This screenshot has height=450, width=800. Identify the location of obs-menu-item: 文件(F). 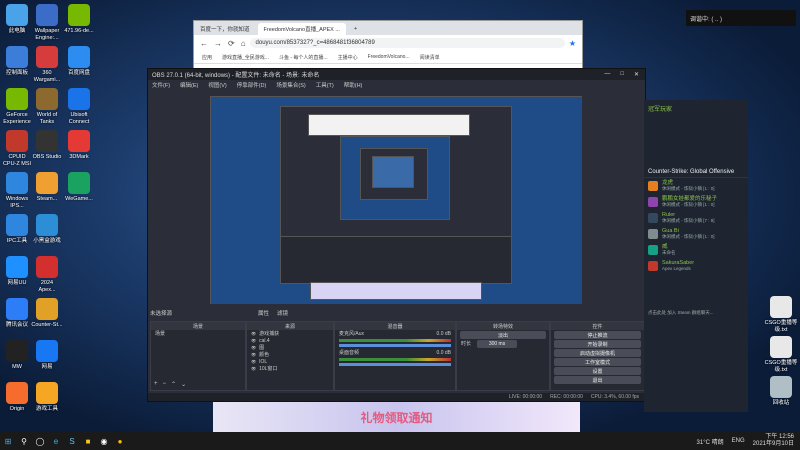
(161, 85).